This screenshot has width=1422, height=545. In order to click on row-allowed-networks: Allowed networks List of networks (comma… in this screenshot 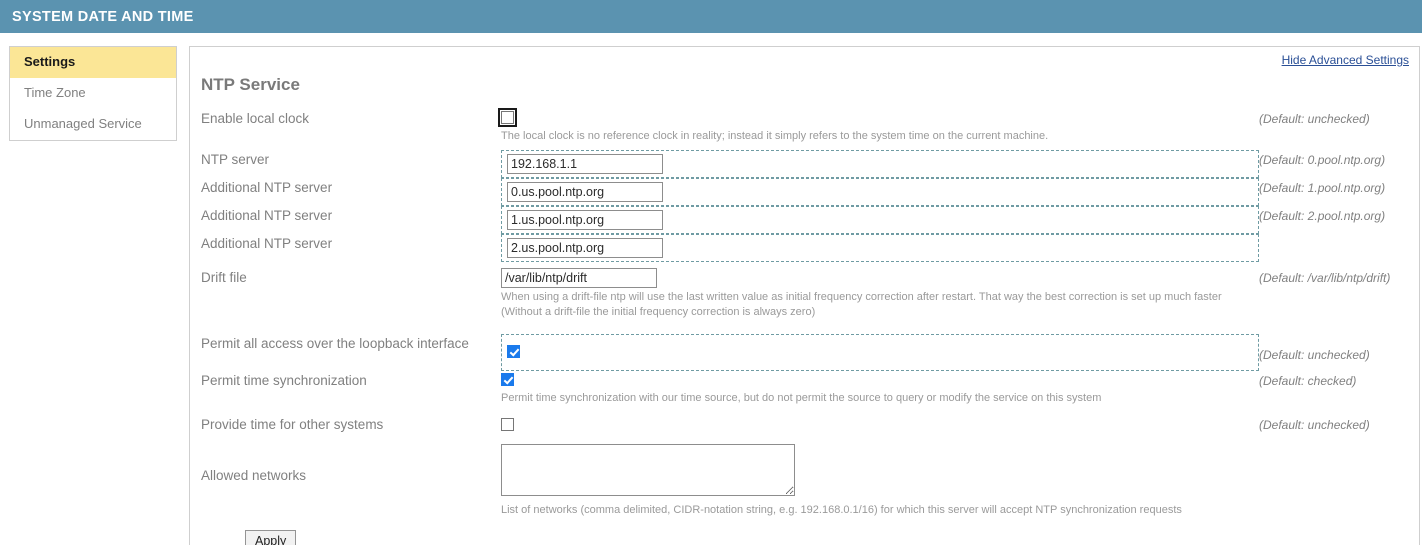, I will do `click(810, 481)`.